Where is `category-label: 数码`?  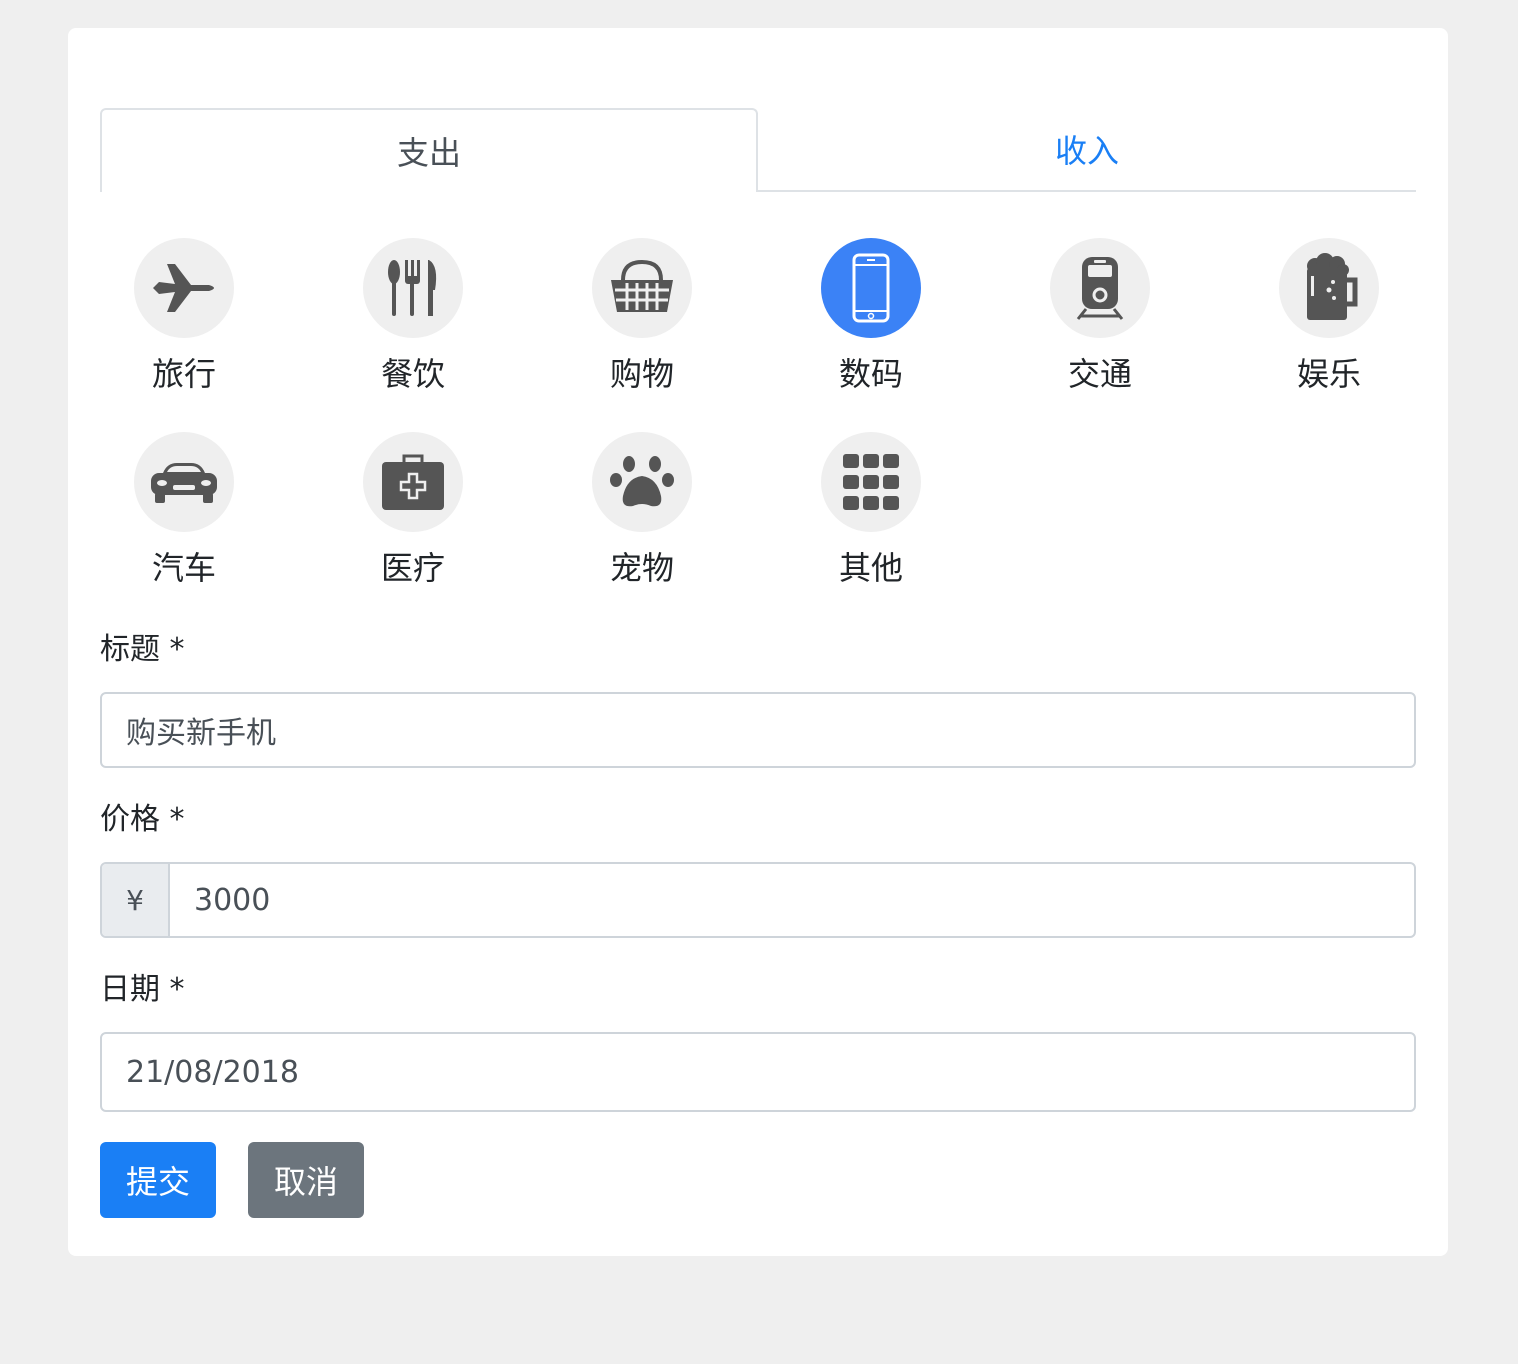
category-label: 数码 is located at coordinates (870, 374).